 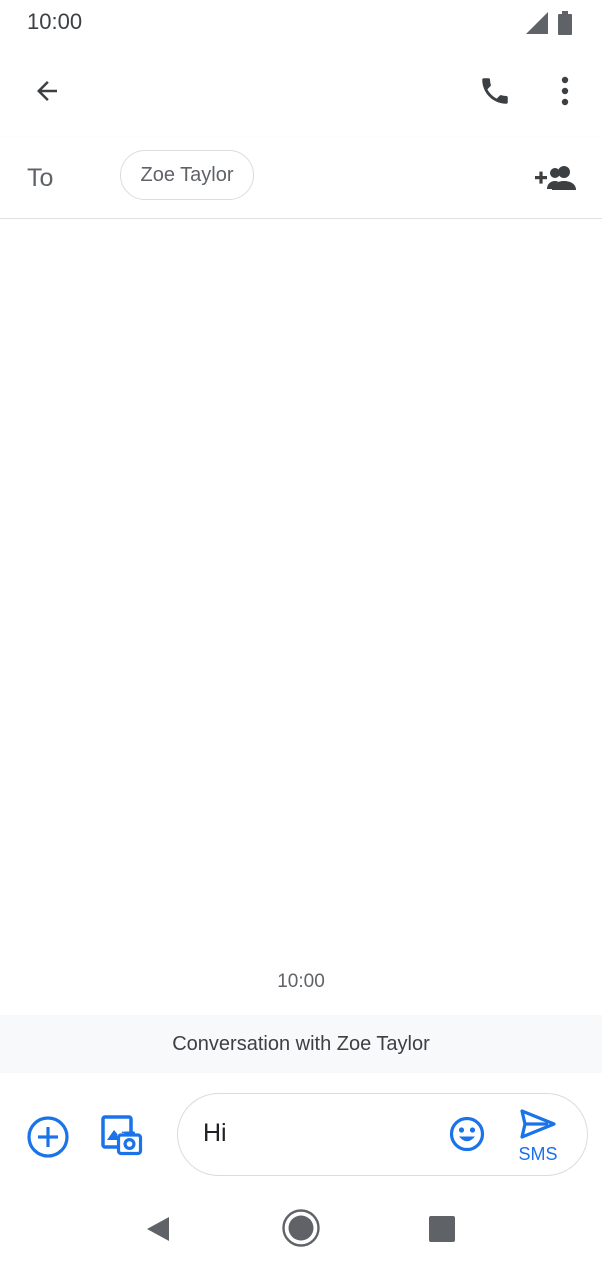 What do you see at coordinates (55, 21) in the screenshot?
I see `status-time: 10:00` at bounding box center [55, 21].